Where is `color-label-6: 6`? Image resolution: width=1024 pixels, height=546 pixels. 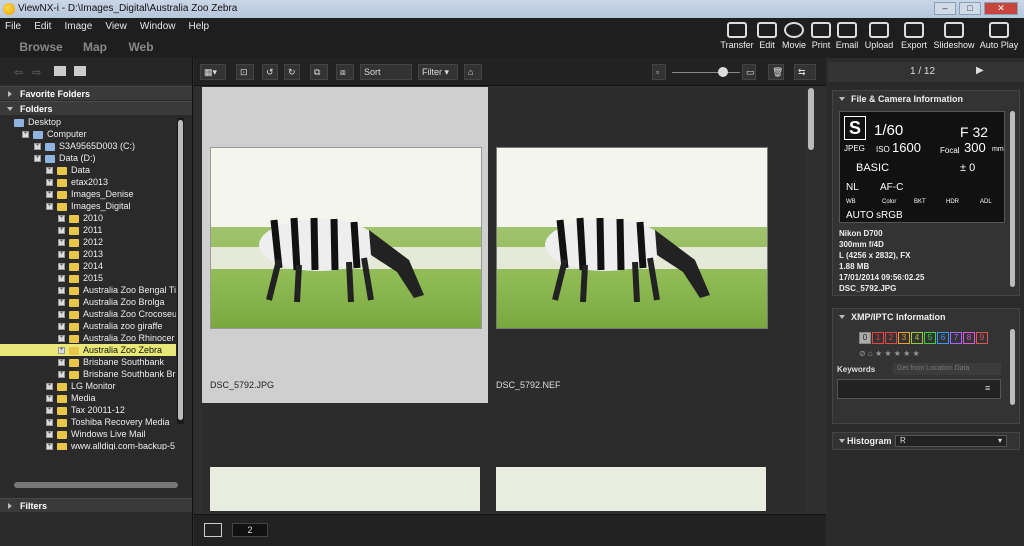
color-label-6: 6 is located at coordinates (943, 338).